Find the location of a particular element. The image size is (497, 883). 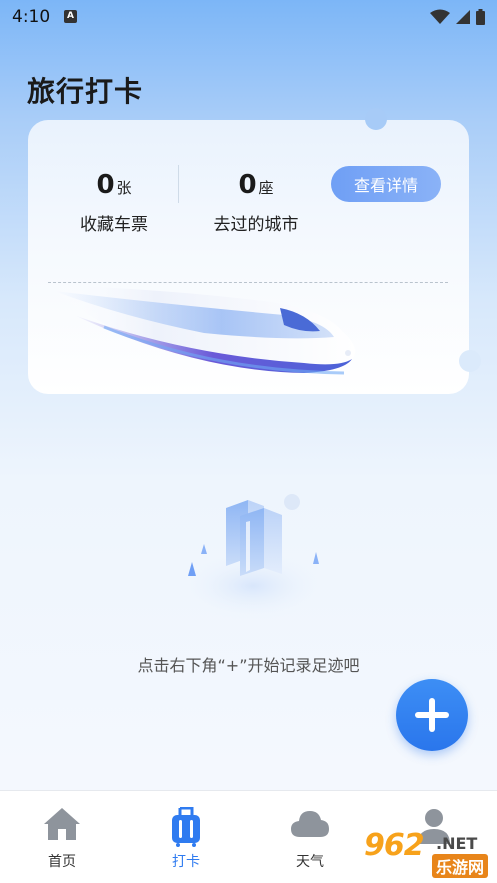

tickets-count: 0张 is located at coordinates (114, 185).